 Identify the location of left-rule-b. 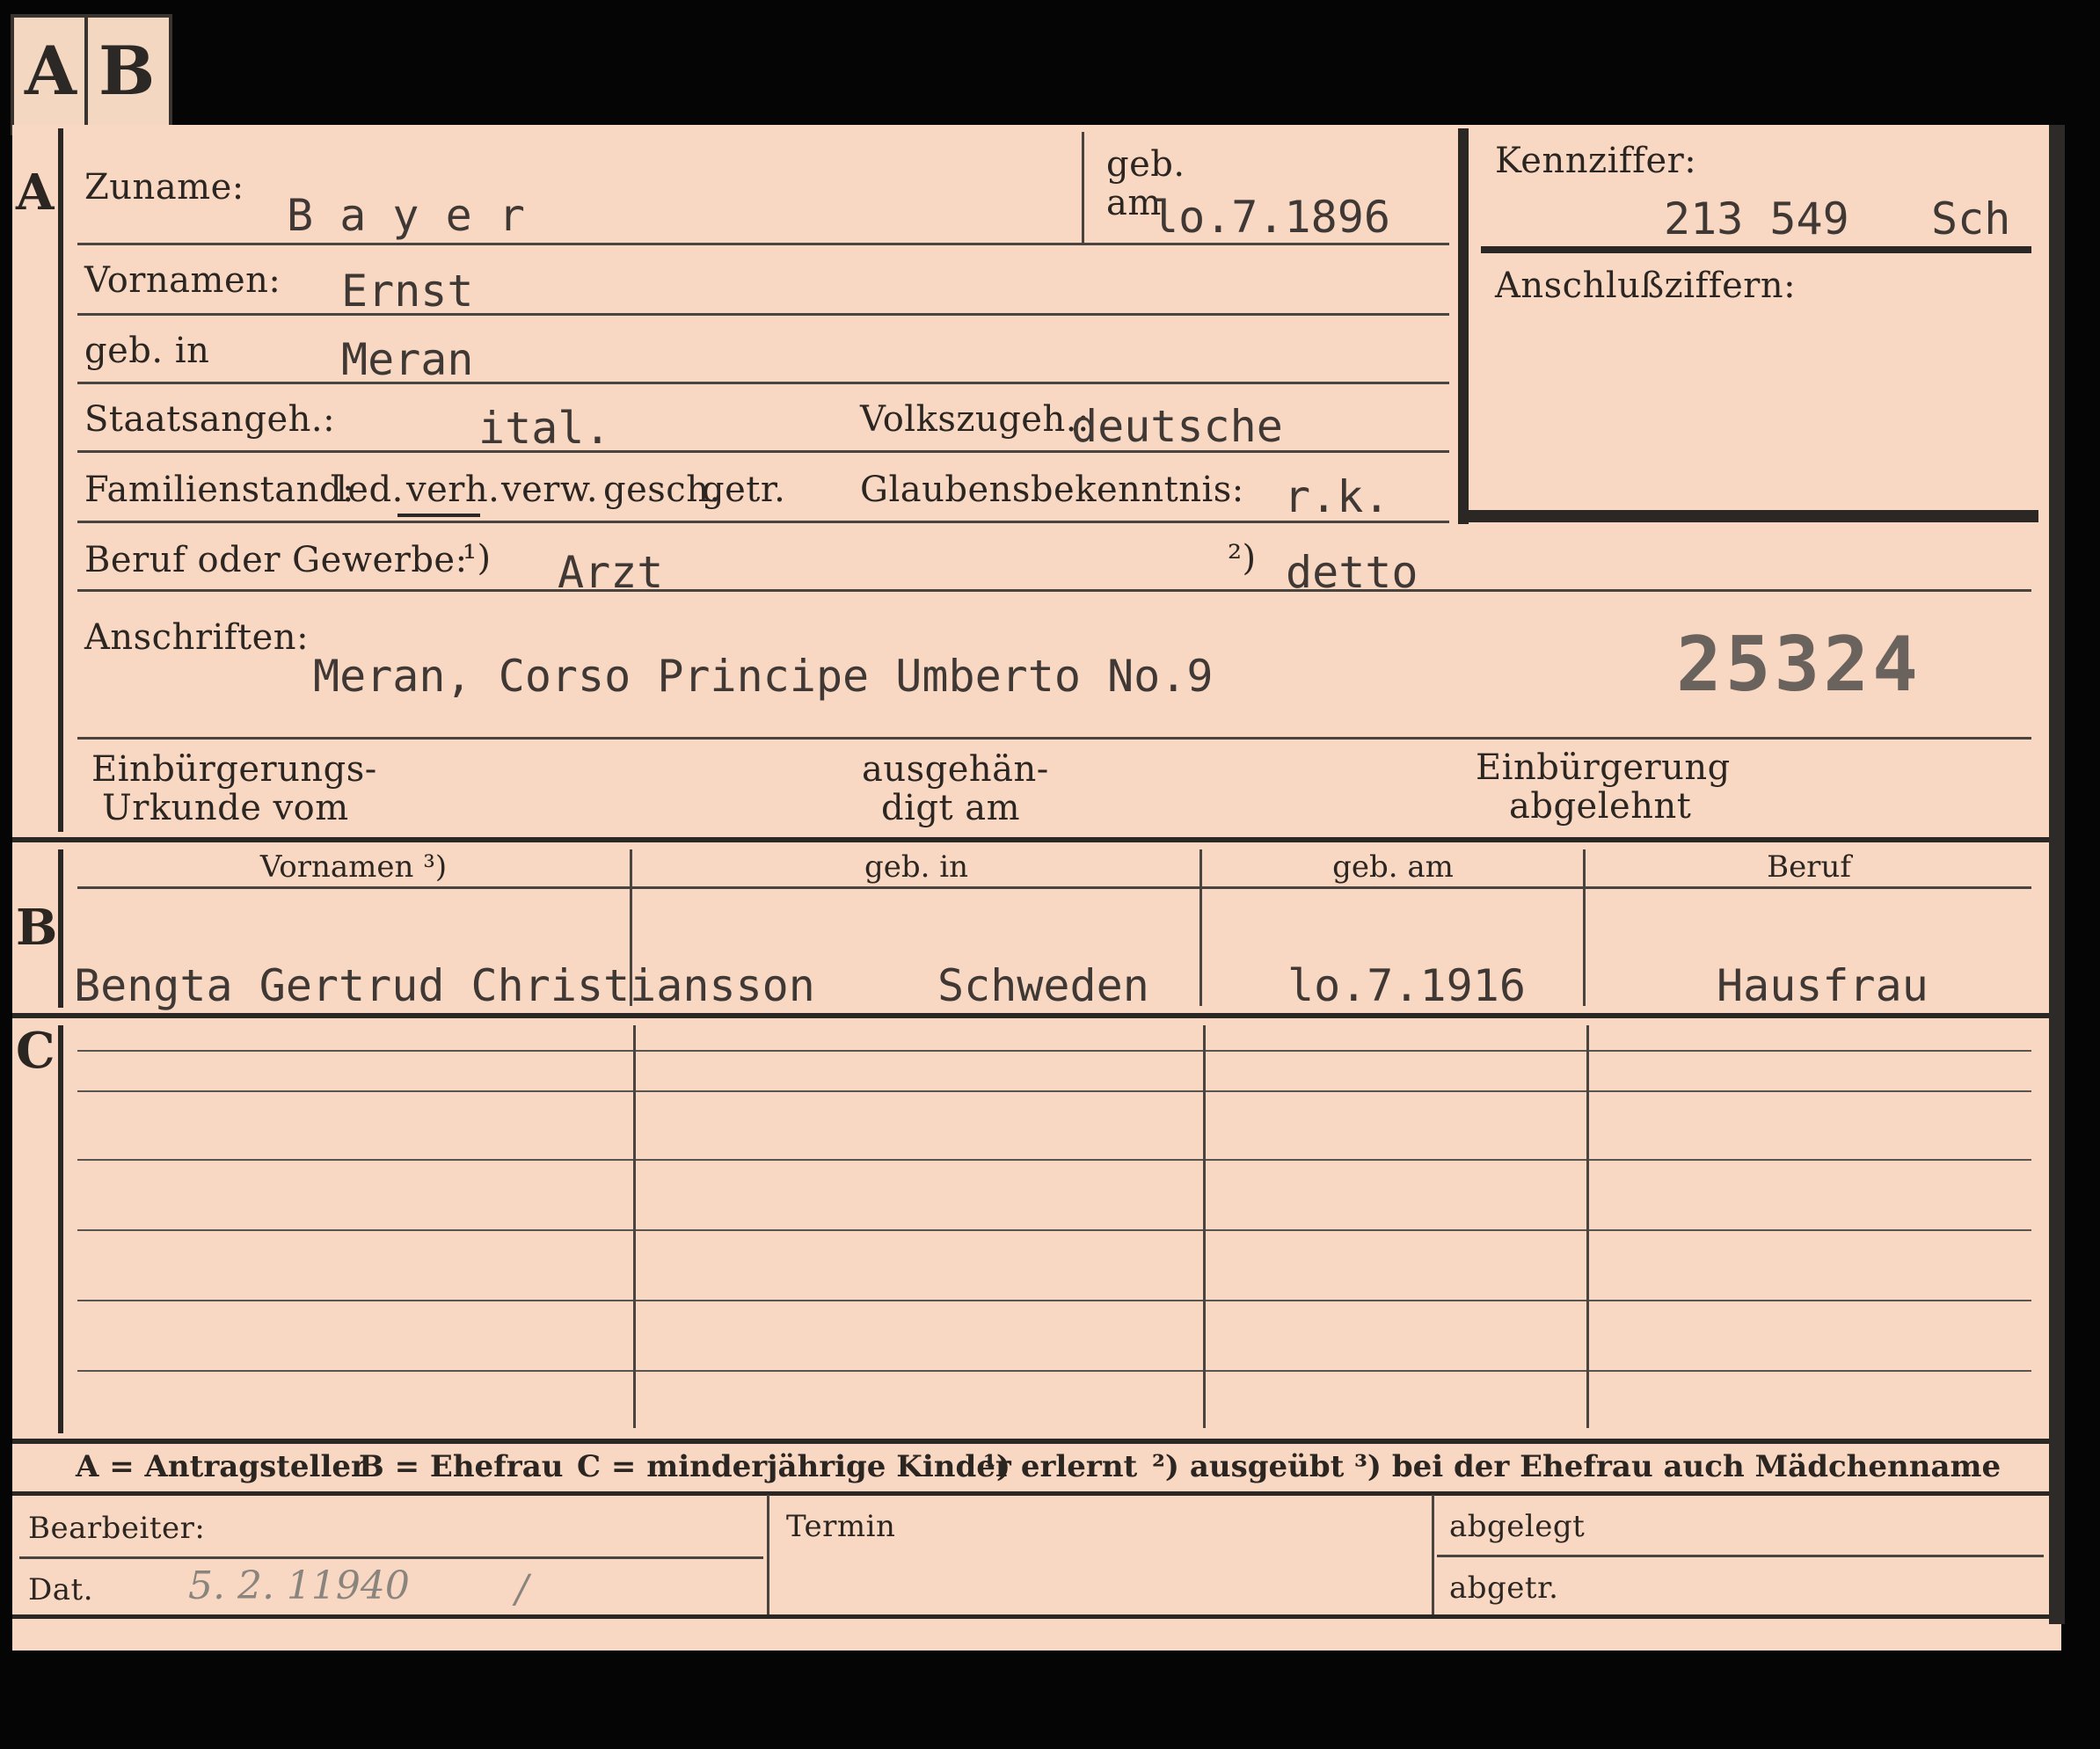
(61, 928).